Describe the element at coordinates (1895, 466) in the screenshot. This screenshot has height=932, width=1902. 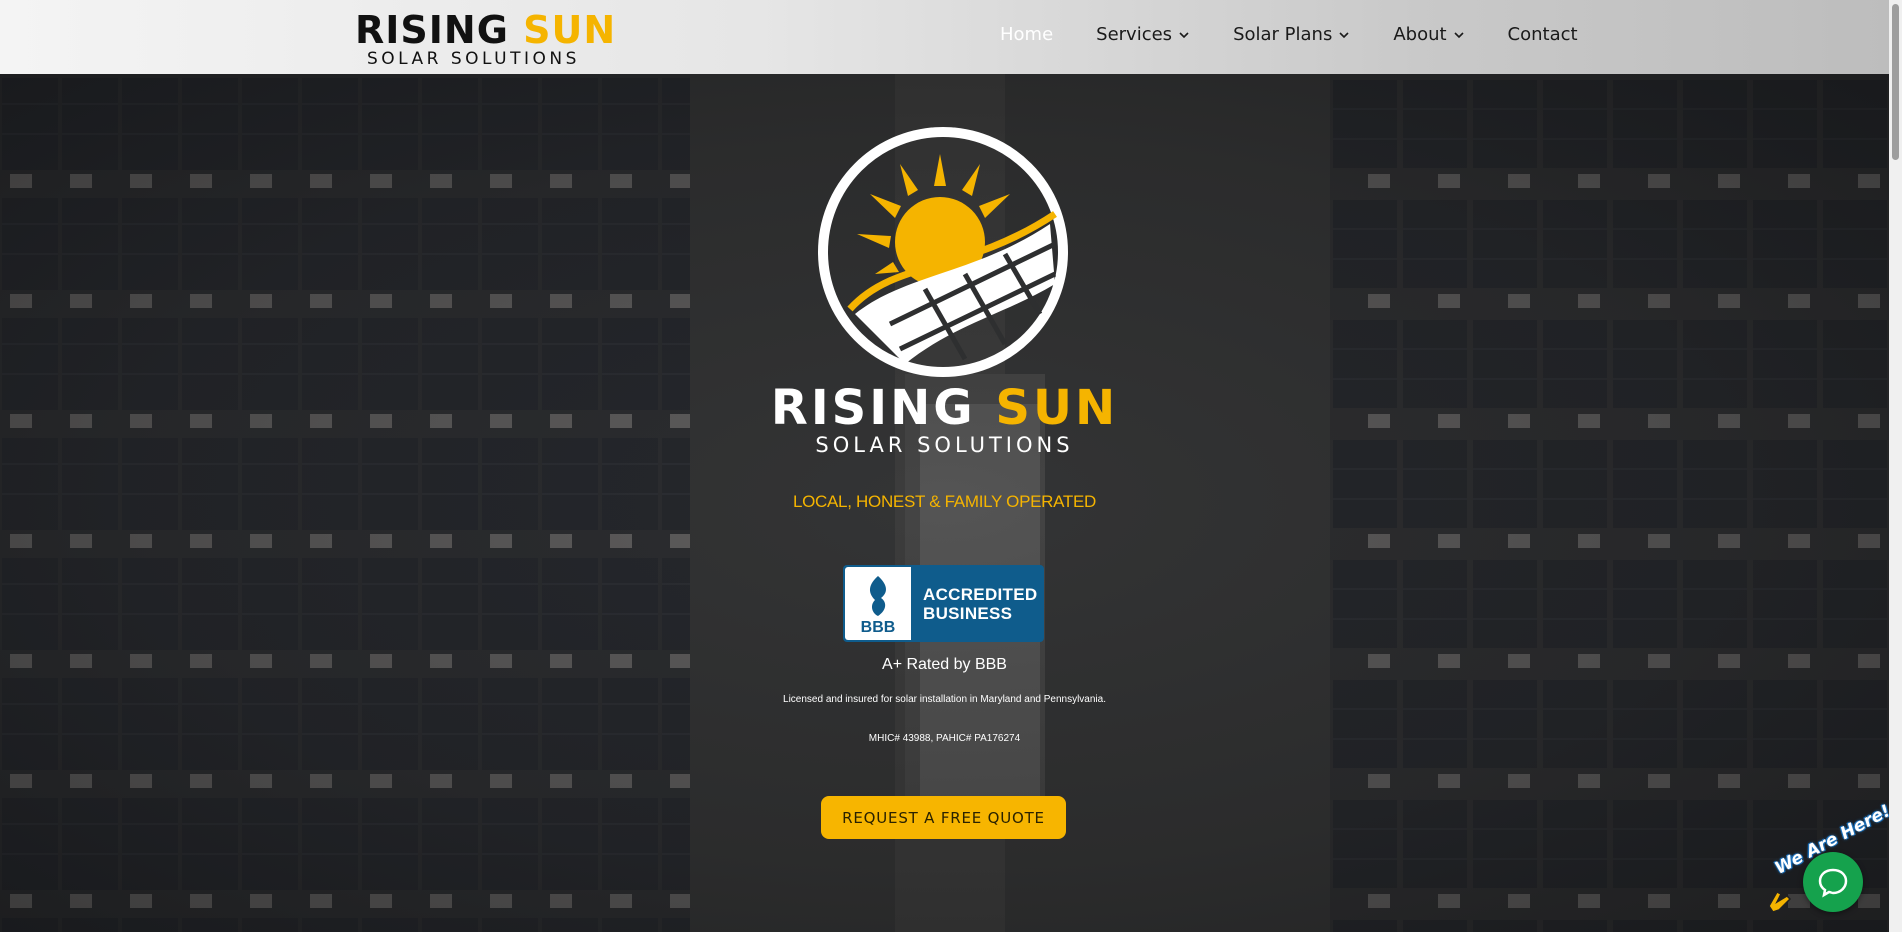
I see `page-scrollbar` at that location.